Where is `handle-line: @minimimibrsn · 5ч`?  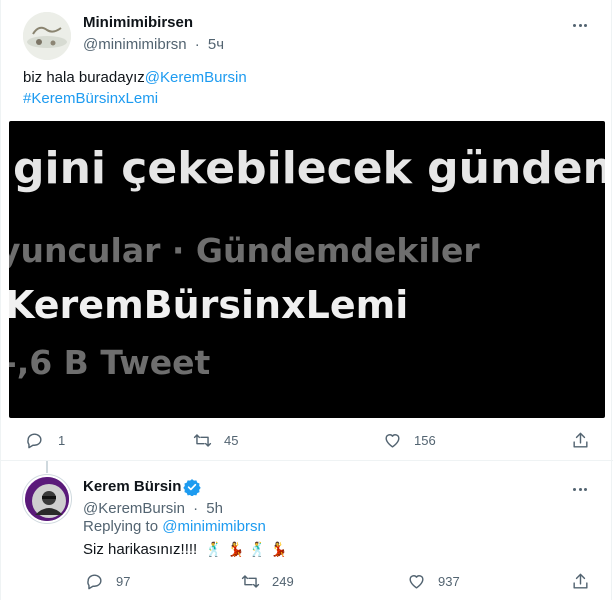 handle-line: @minimimibrsn · 5ч is located at coordinates (153, 44).